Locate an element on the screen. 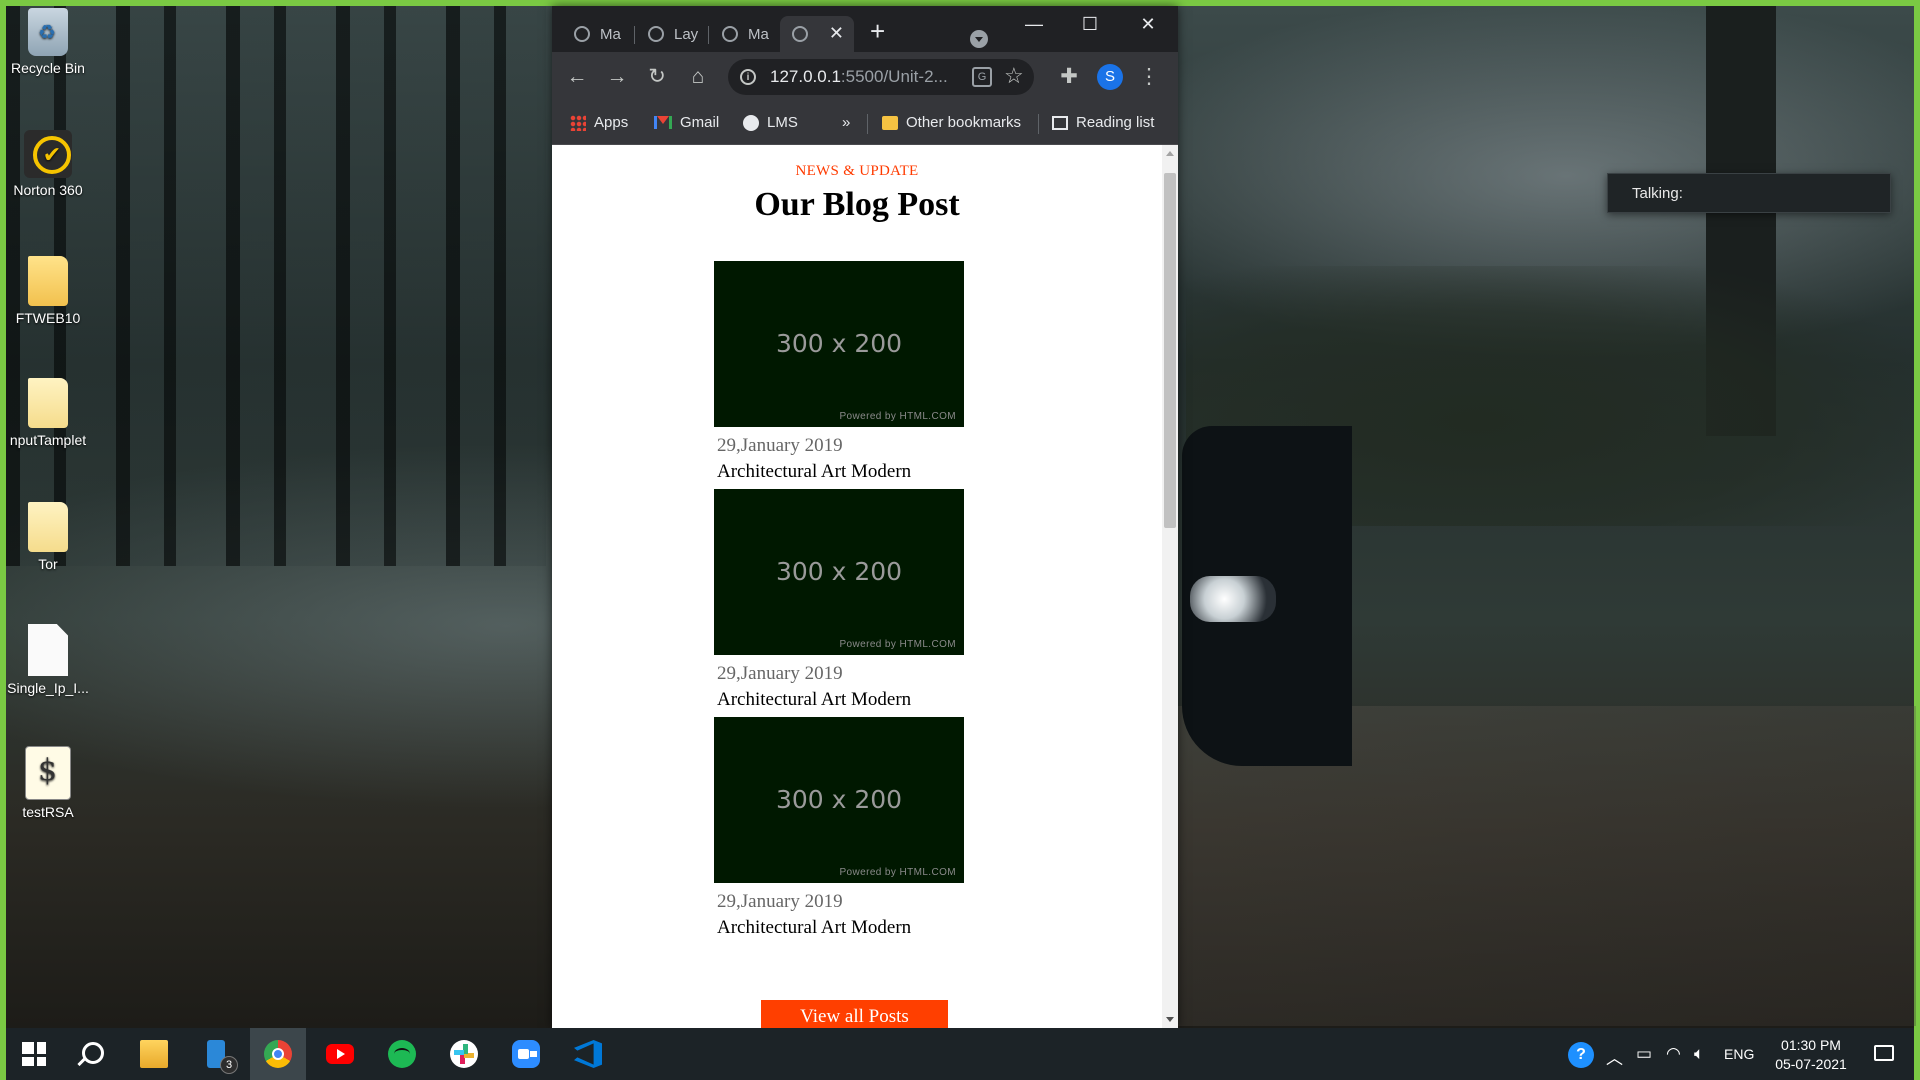 The image size is (1920, 1080). desktop-icon-label: Norton 360 is located at coordinates (48, 190).